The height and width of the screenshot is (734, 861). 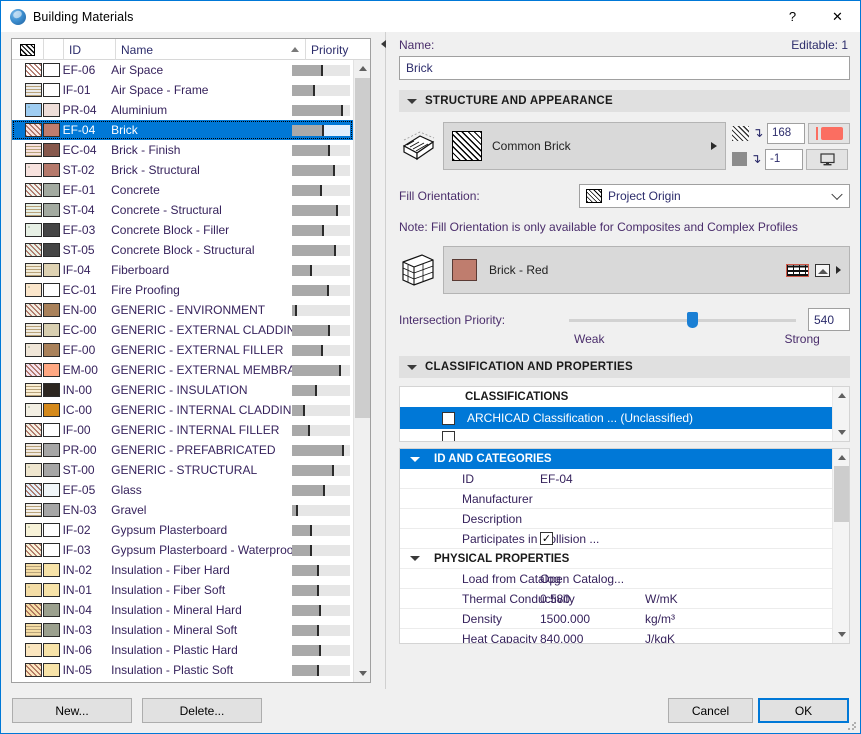 I want to click on surface-picker: Brick - Red, so click(x=646, y=270).